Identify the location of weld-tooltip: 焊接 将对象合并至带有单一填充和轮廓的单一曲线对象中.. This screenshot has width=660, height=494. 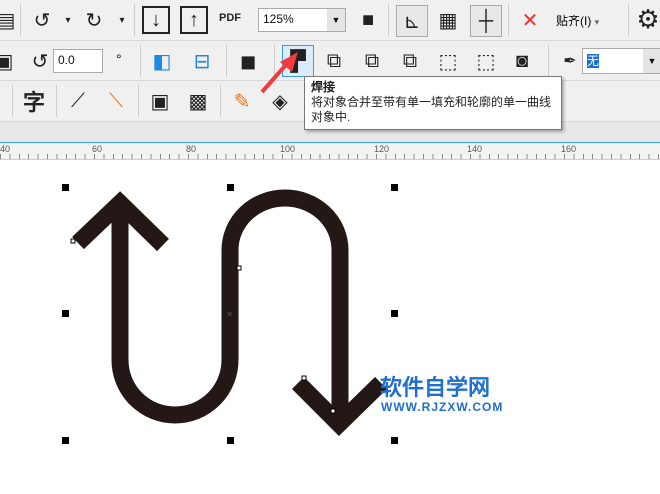
(433, 103).